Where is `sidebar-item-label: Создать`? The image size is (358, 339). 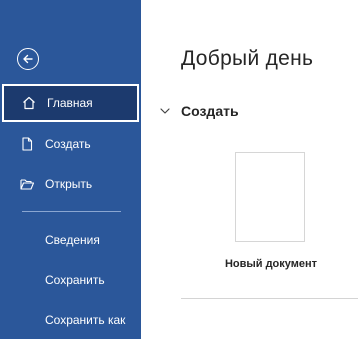 sidebar-item-label: Создать is located at coordinates (68, 144).